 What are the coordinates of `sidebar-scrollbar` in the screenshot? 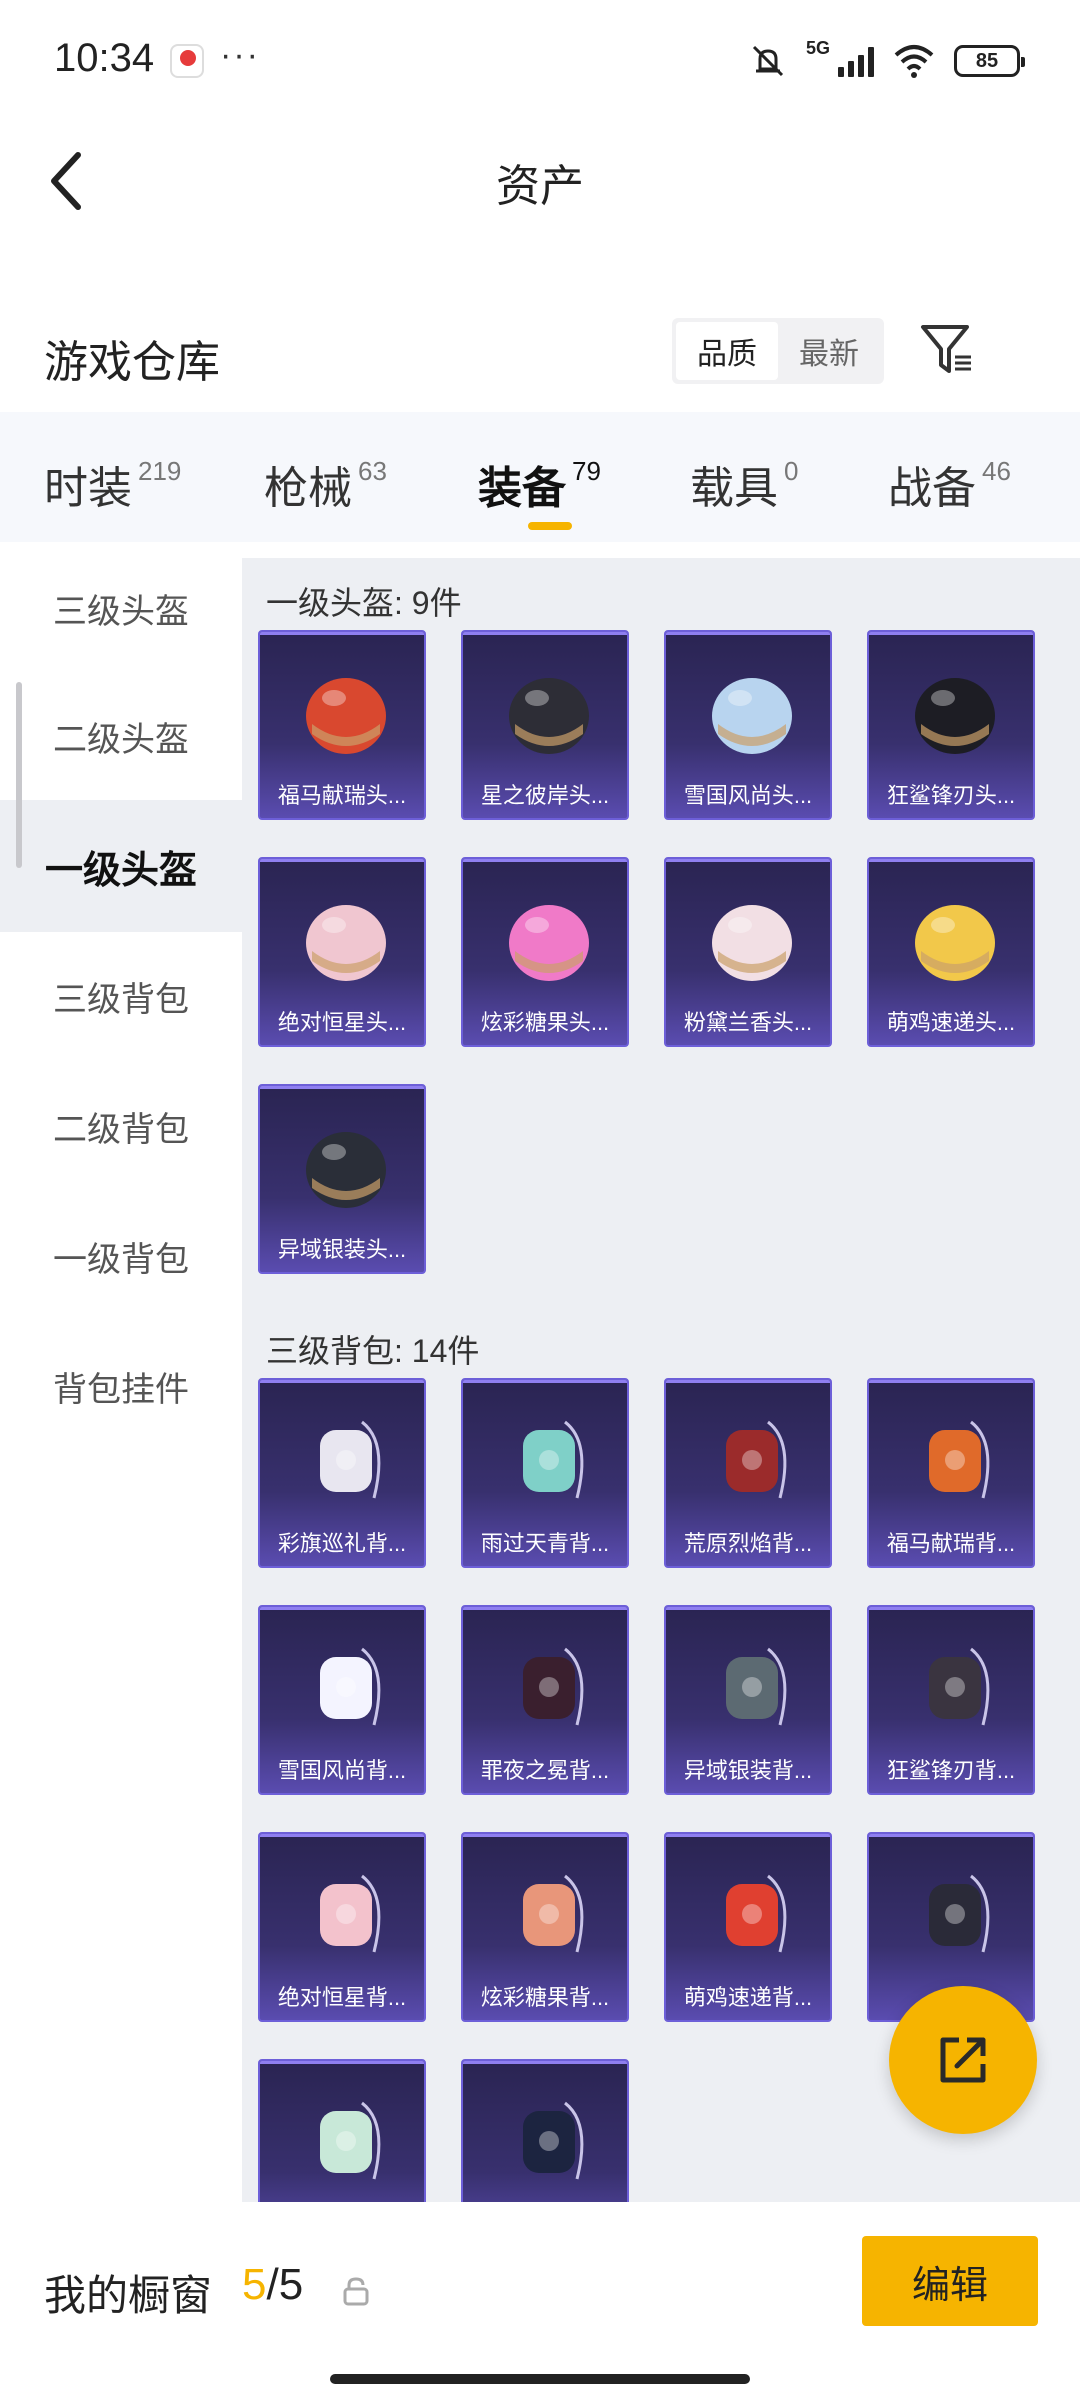 It's located at (19, 775).